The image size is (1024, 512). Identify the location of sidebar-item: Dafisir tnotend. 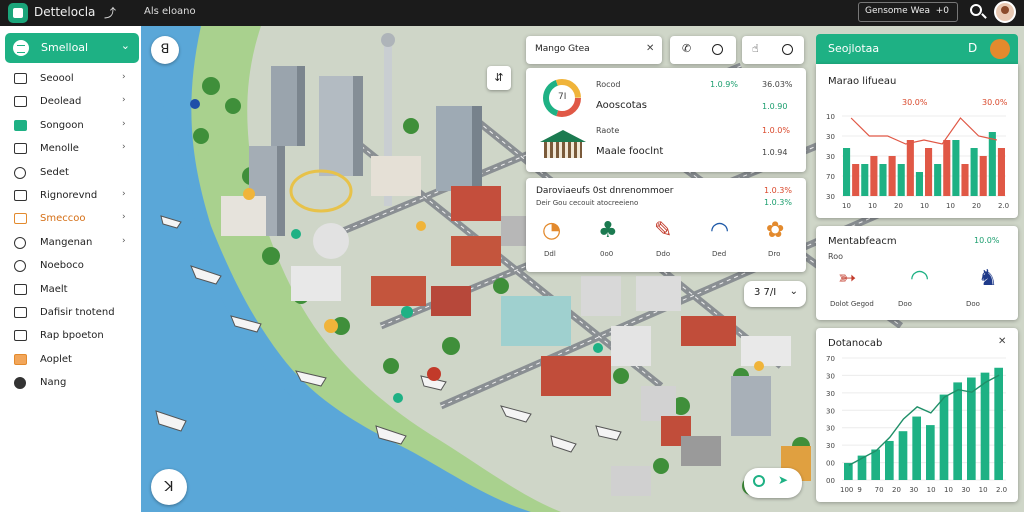
(70, 313).